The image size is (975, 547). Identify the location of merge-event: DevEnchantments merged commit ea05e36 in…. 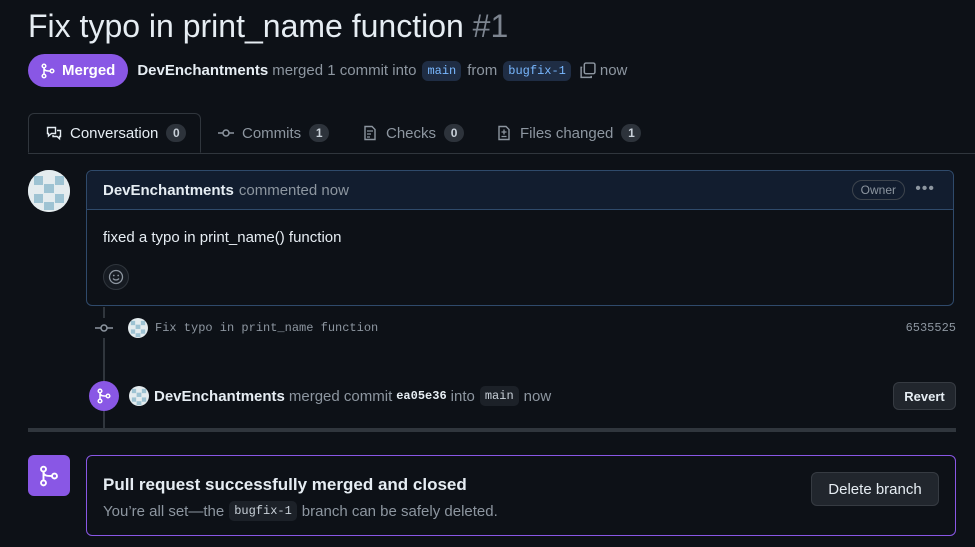
(522, 396).